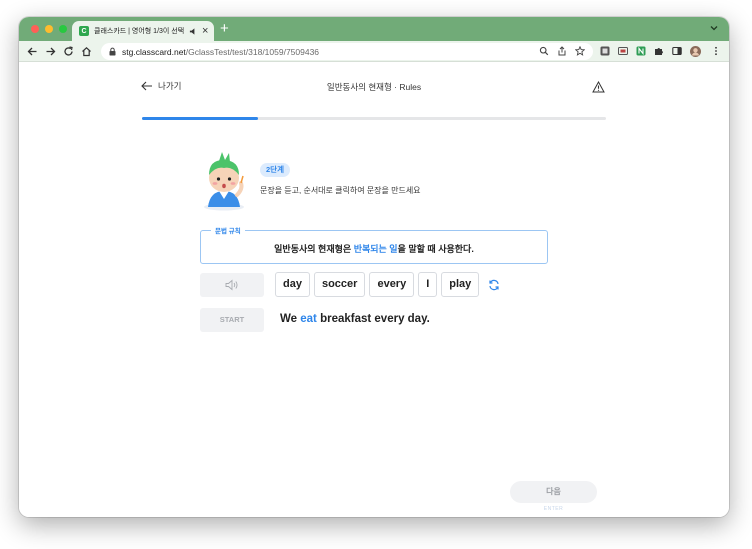 The width and height of the screenshot is (752, 549). What do you see at coordinates (50, 51) in the screenshot?
I see `arrow-right-icon` at bounding box center [50, 51].